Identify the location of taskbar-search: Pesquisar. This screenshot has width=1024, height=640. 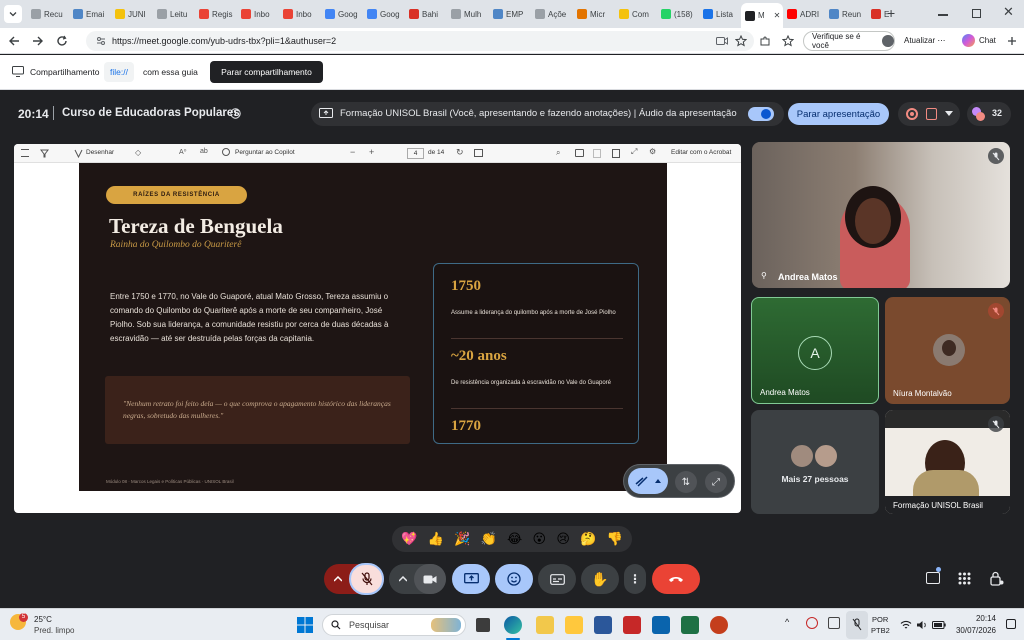
(394, 625).